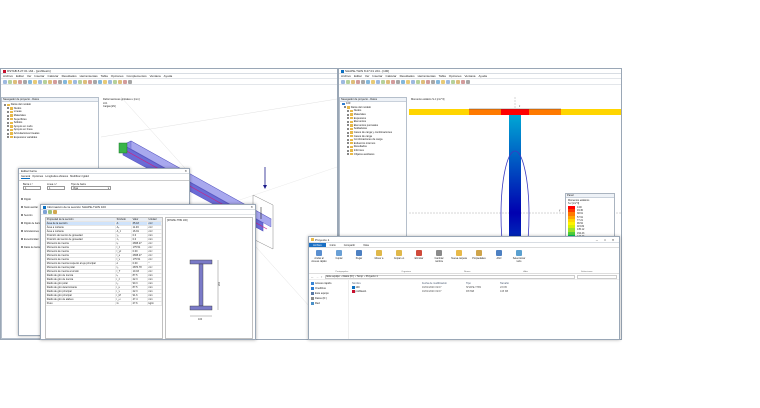  I want to click on ribbon-button: Cambiar nombre, so click(439, 256).